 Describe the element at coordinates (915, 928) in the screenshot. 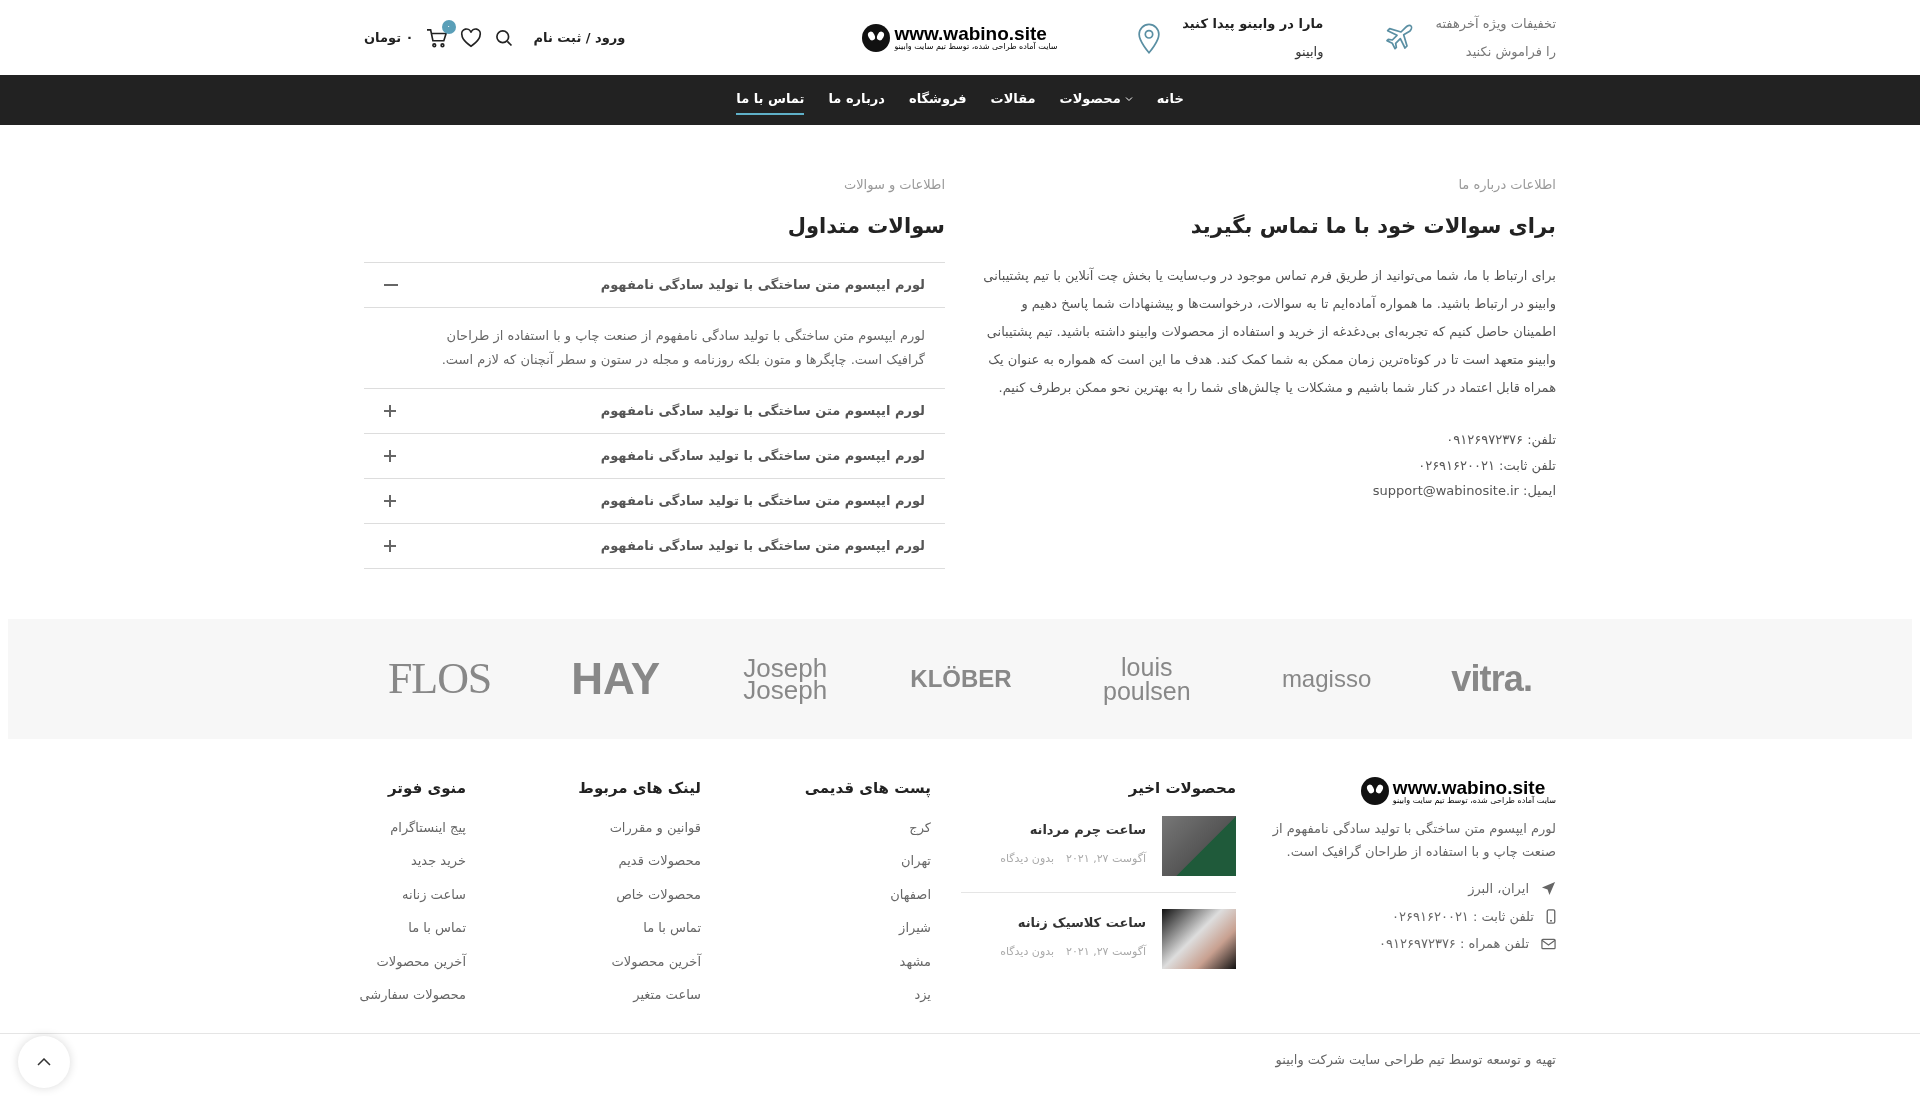

I see `footer-link: شیراز` at that location.